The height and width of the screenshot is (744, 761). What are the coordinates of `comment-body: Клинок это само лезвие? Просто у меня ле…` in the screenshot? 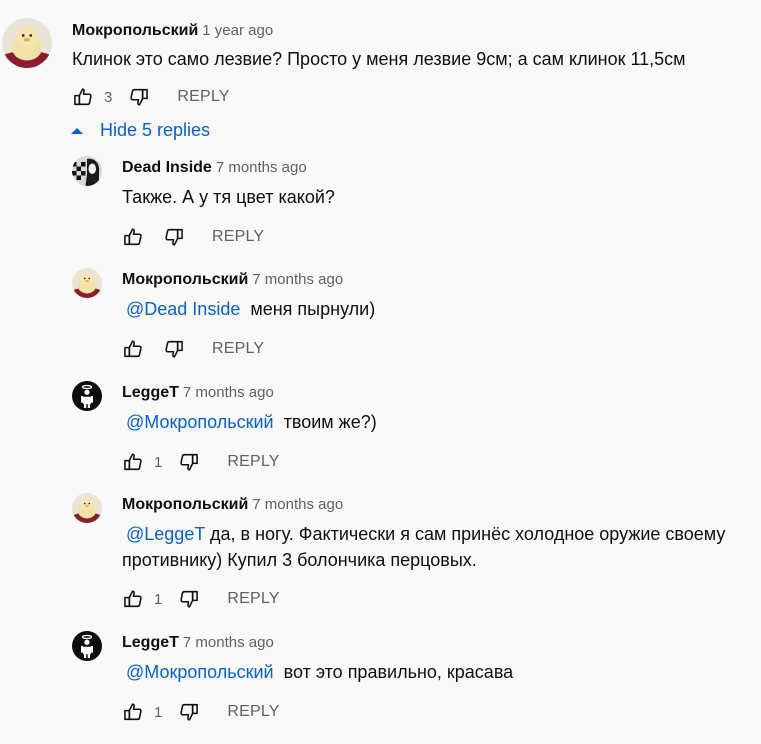 It's located at (379, 59).